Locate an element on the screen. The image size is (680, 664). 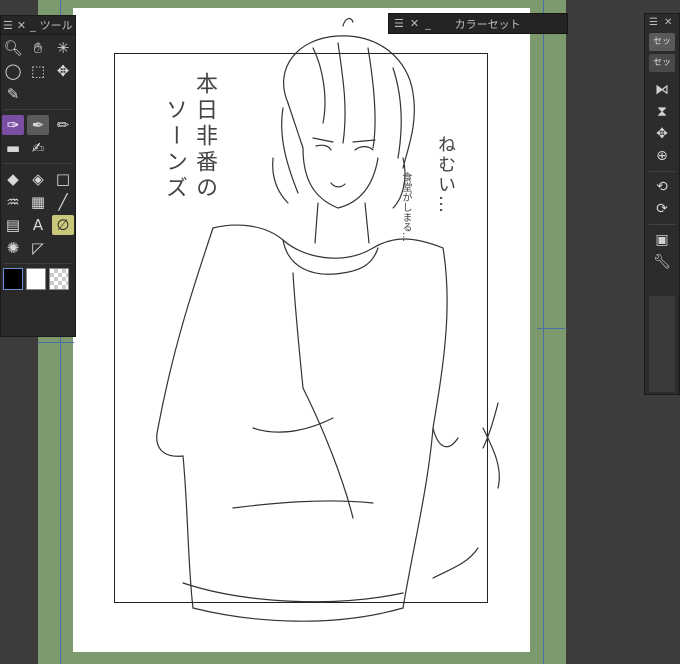
balloon-icon: ◸ is located at coordinates (38, 248).